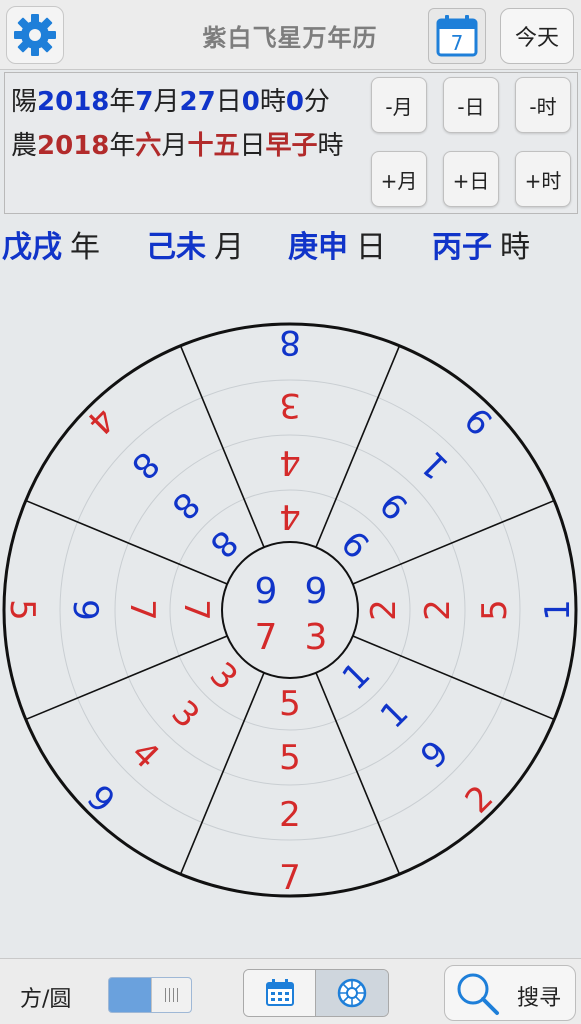  What do you see at coordinates (144, 102) in the screenshot?
I see `solar-month: 7` at bounding box center [144, 102].